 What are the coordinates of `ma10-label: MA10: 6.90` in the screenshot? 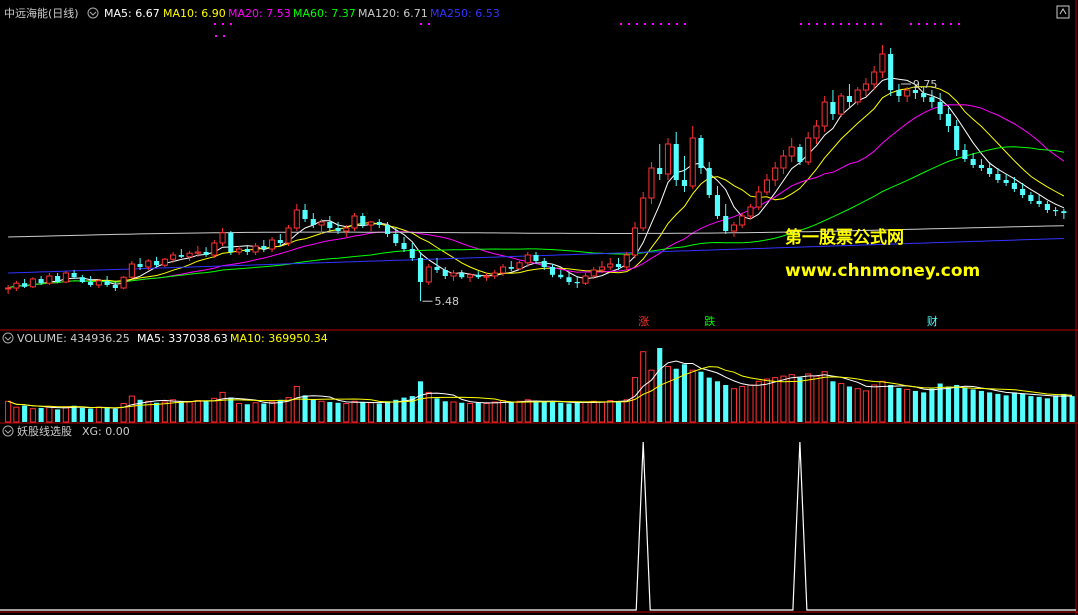 It's located at (194, 13).